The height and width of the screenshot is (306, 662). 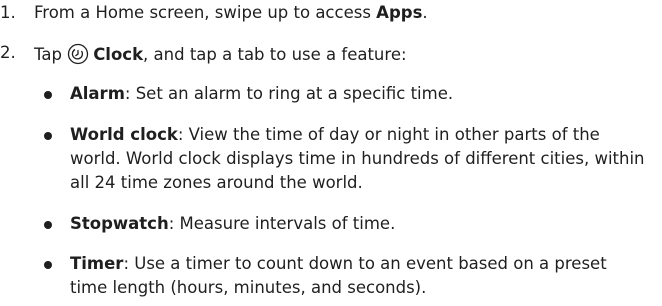 What do you see at coordinates (97, 93) in the screenshot?
I see `feature-name: Alarm` at bounding box center [97, 93].